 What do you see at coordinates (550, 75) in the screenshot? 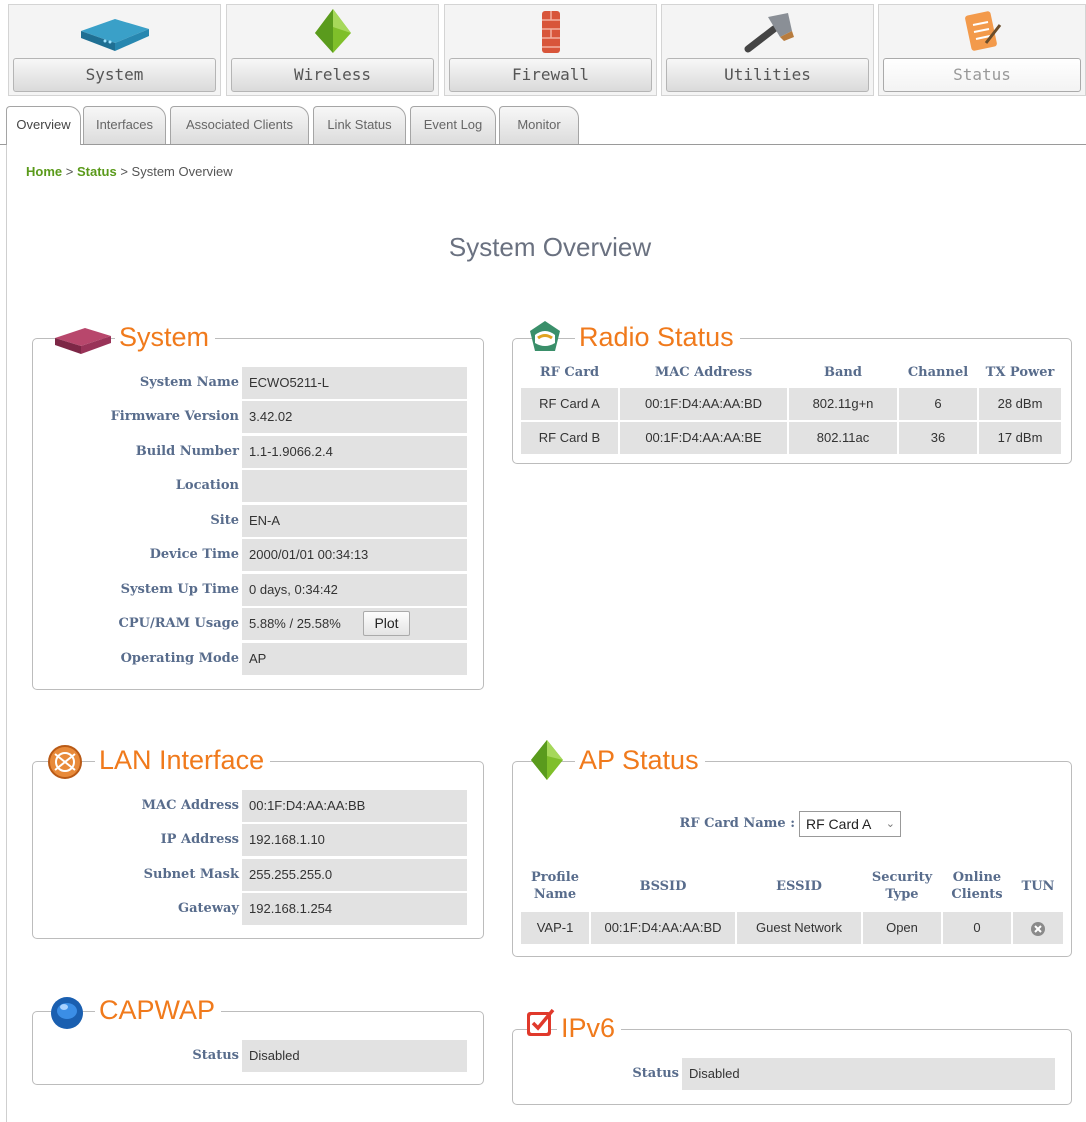
I see `nav-firewall-button: Firewall` at bounding box center [550, 75].